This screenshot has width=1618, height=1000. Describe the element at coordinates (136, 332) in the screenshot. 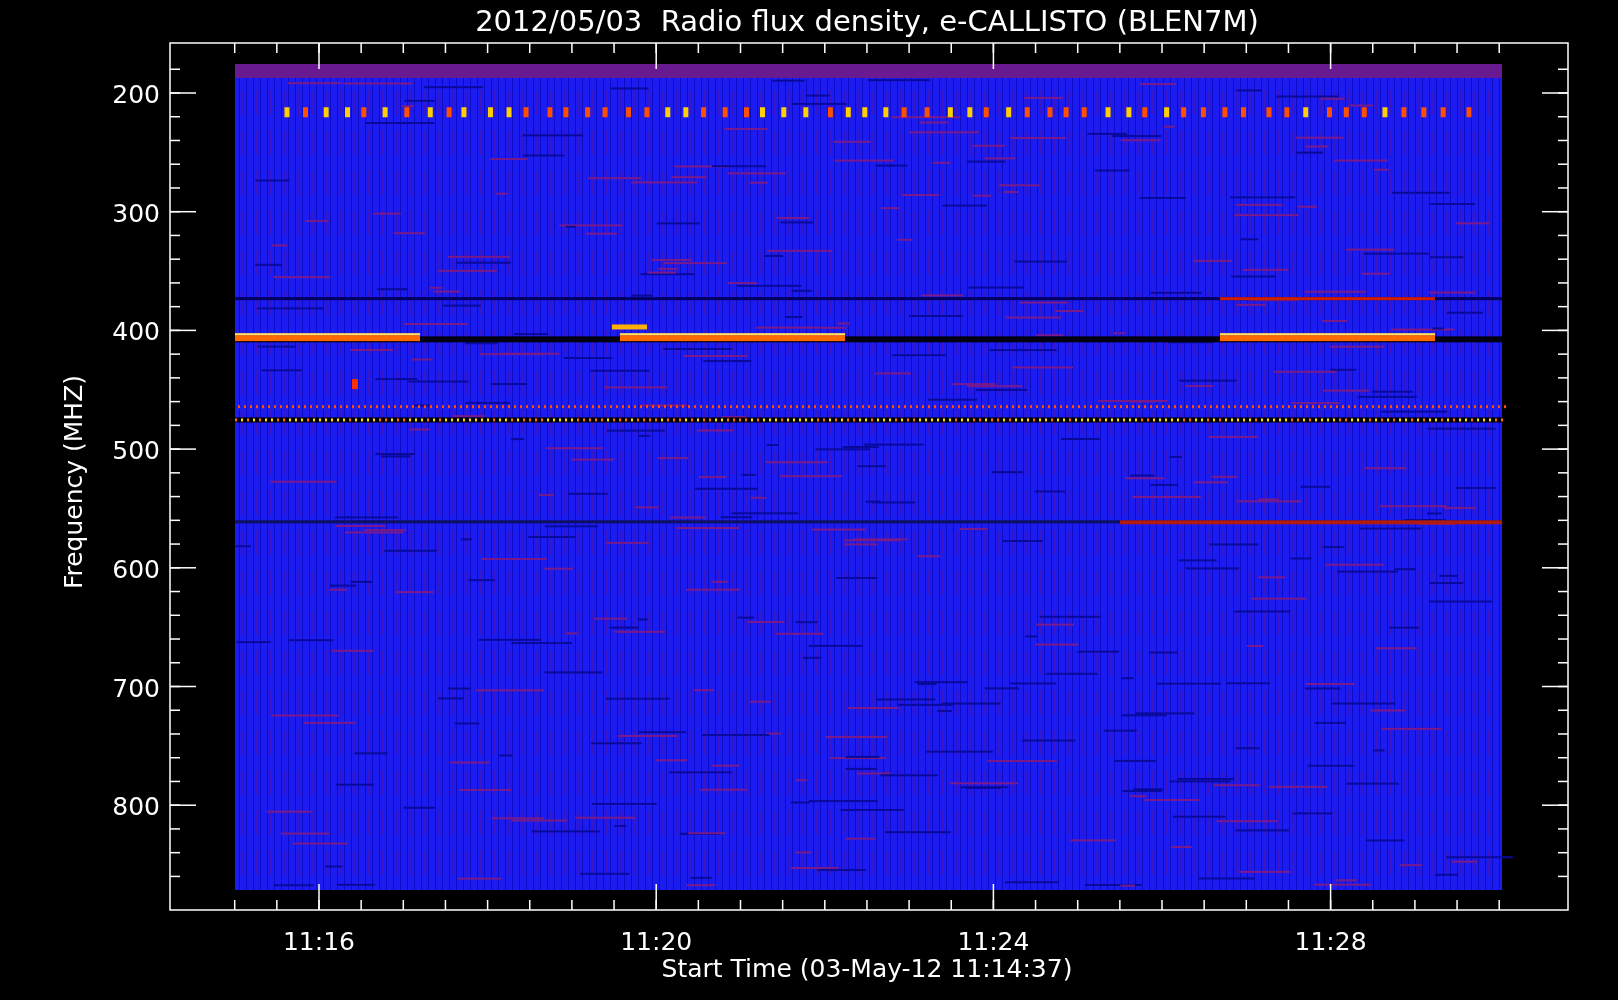

I see `y-tick-label: 400` at that location.